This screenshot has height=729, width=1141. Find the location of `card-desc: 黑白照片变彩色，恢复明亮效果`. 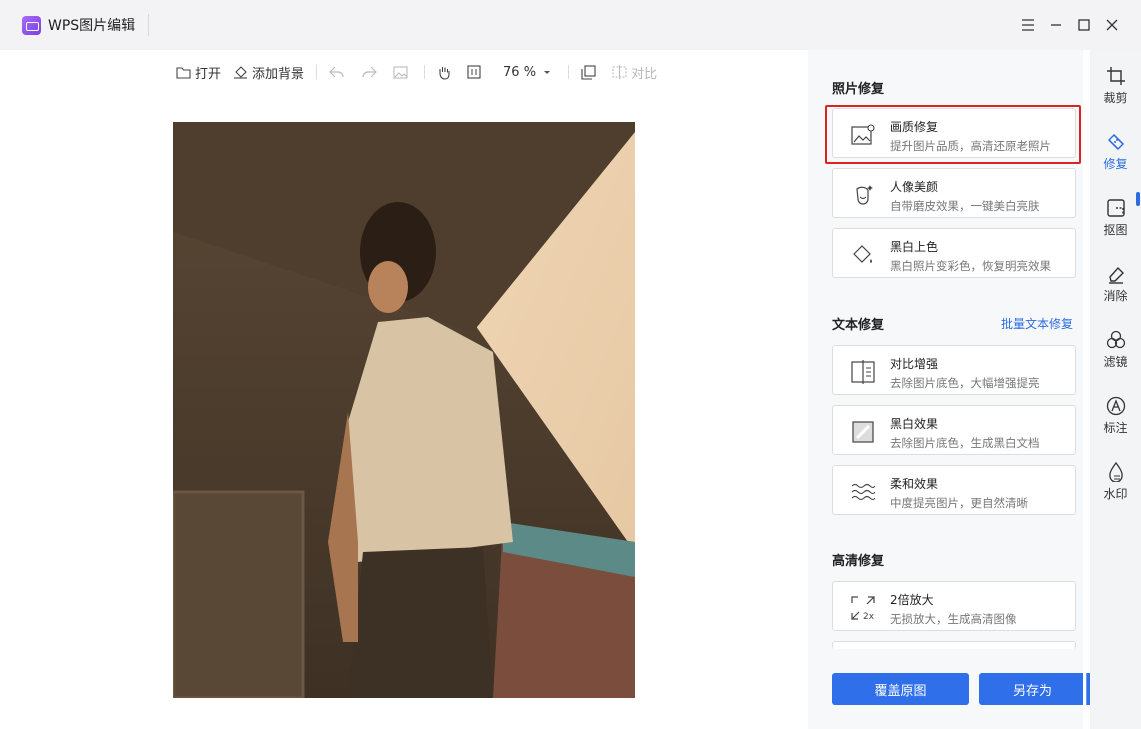

card-desc: 黑白照片变彩色，恢复明亮效果 is located at coordinates (970, 266).